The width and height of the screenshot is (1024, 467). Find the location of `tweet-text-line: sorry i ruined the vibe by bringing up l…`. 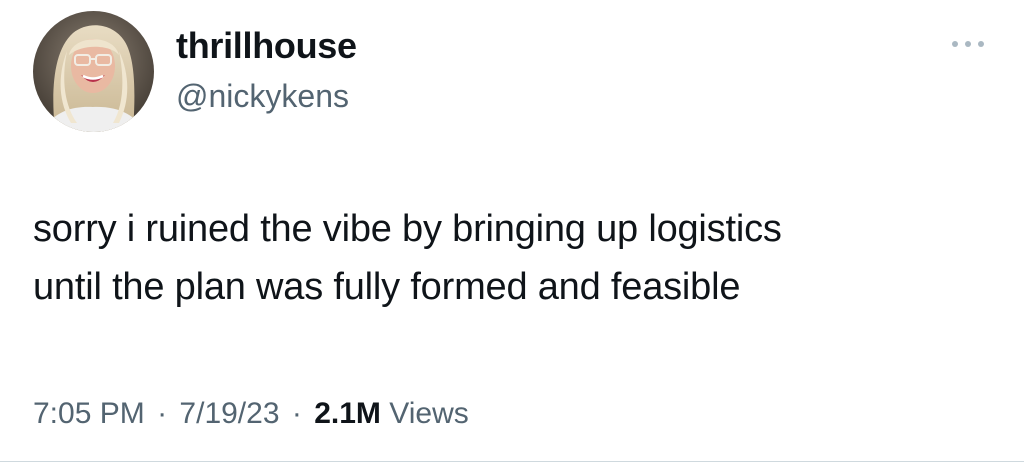

tweet-text-line: sorry i ruined the vibe by bringing up l… is located at coordinates (407, 229).